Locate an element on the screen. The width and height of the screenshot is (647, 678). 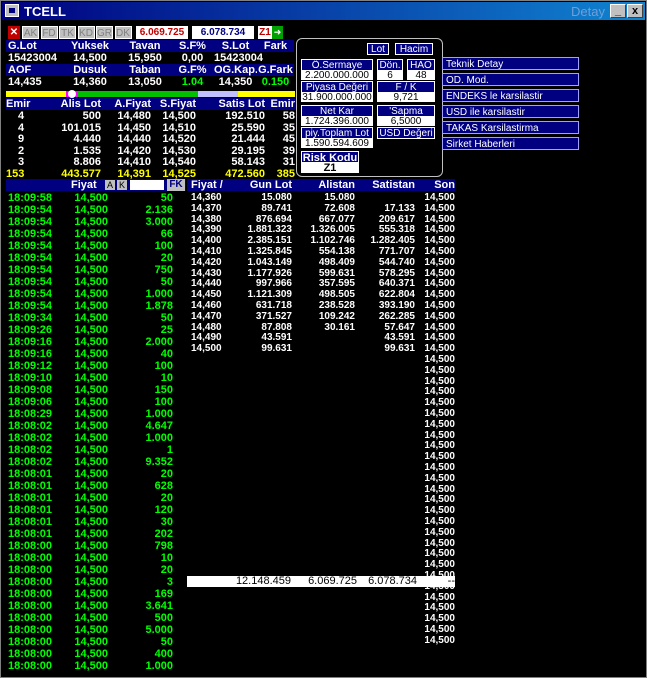
depth-header: A.Fiyat is located at coordinates (132, 104).